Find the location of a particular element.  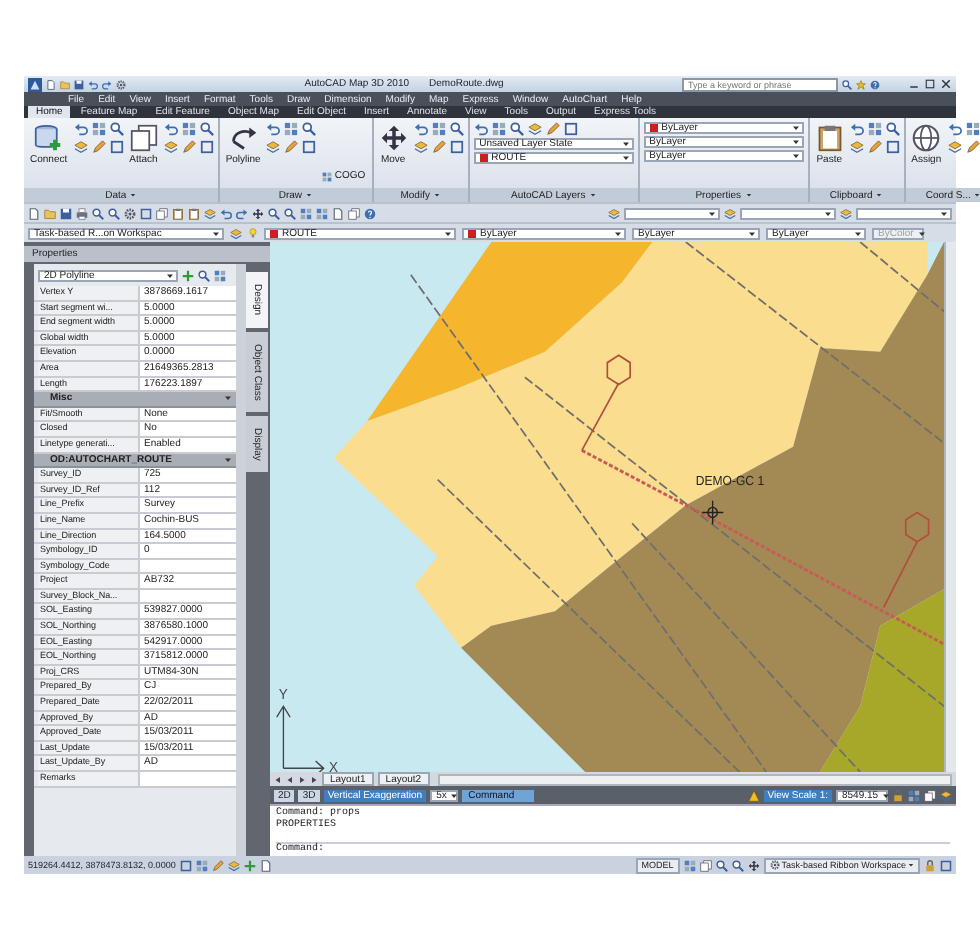

route-line is located at coordinates (762, 547).